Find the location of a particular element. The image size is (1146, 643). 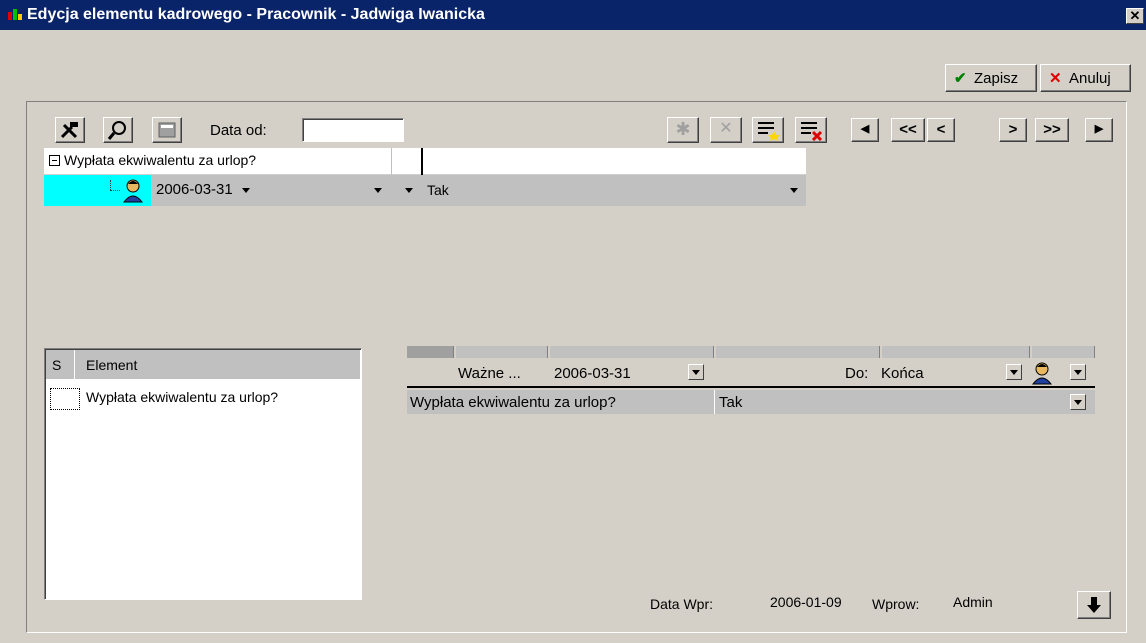

to-label: Do: is located at coordinates (857, 373).